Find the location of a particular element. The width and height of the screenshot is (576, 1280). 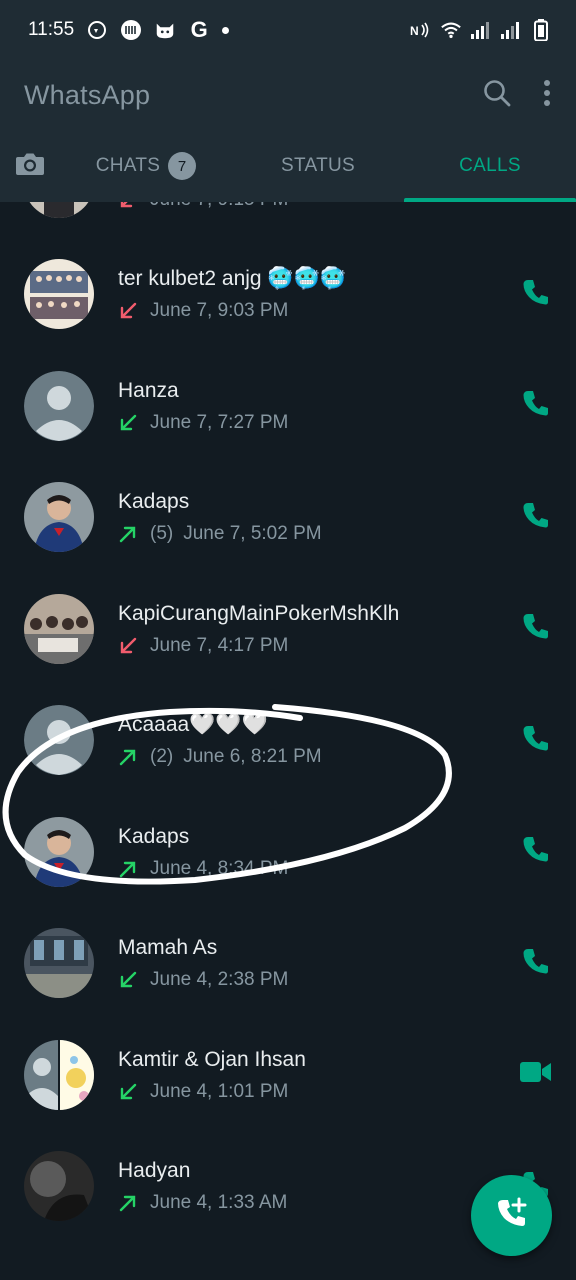

tab-calls-label: CALLS is located at coordinates (490, 165).